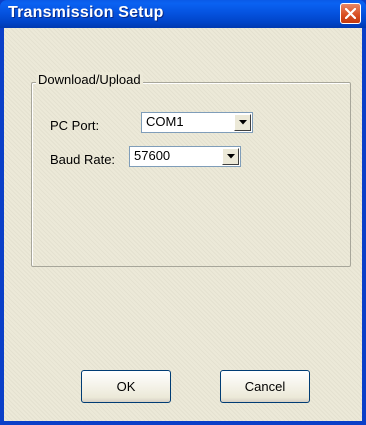  What do you see at coordinates (197, 122) in the screenshot?
I see `pc-port-select: COM1` at bounding box center [197, 122].